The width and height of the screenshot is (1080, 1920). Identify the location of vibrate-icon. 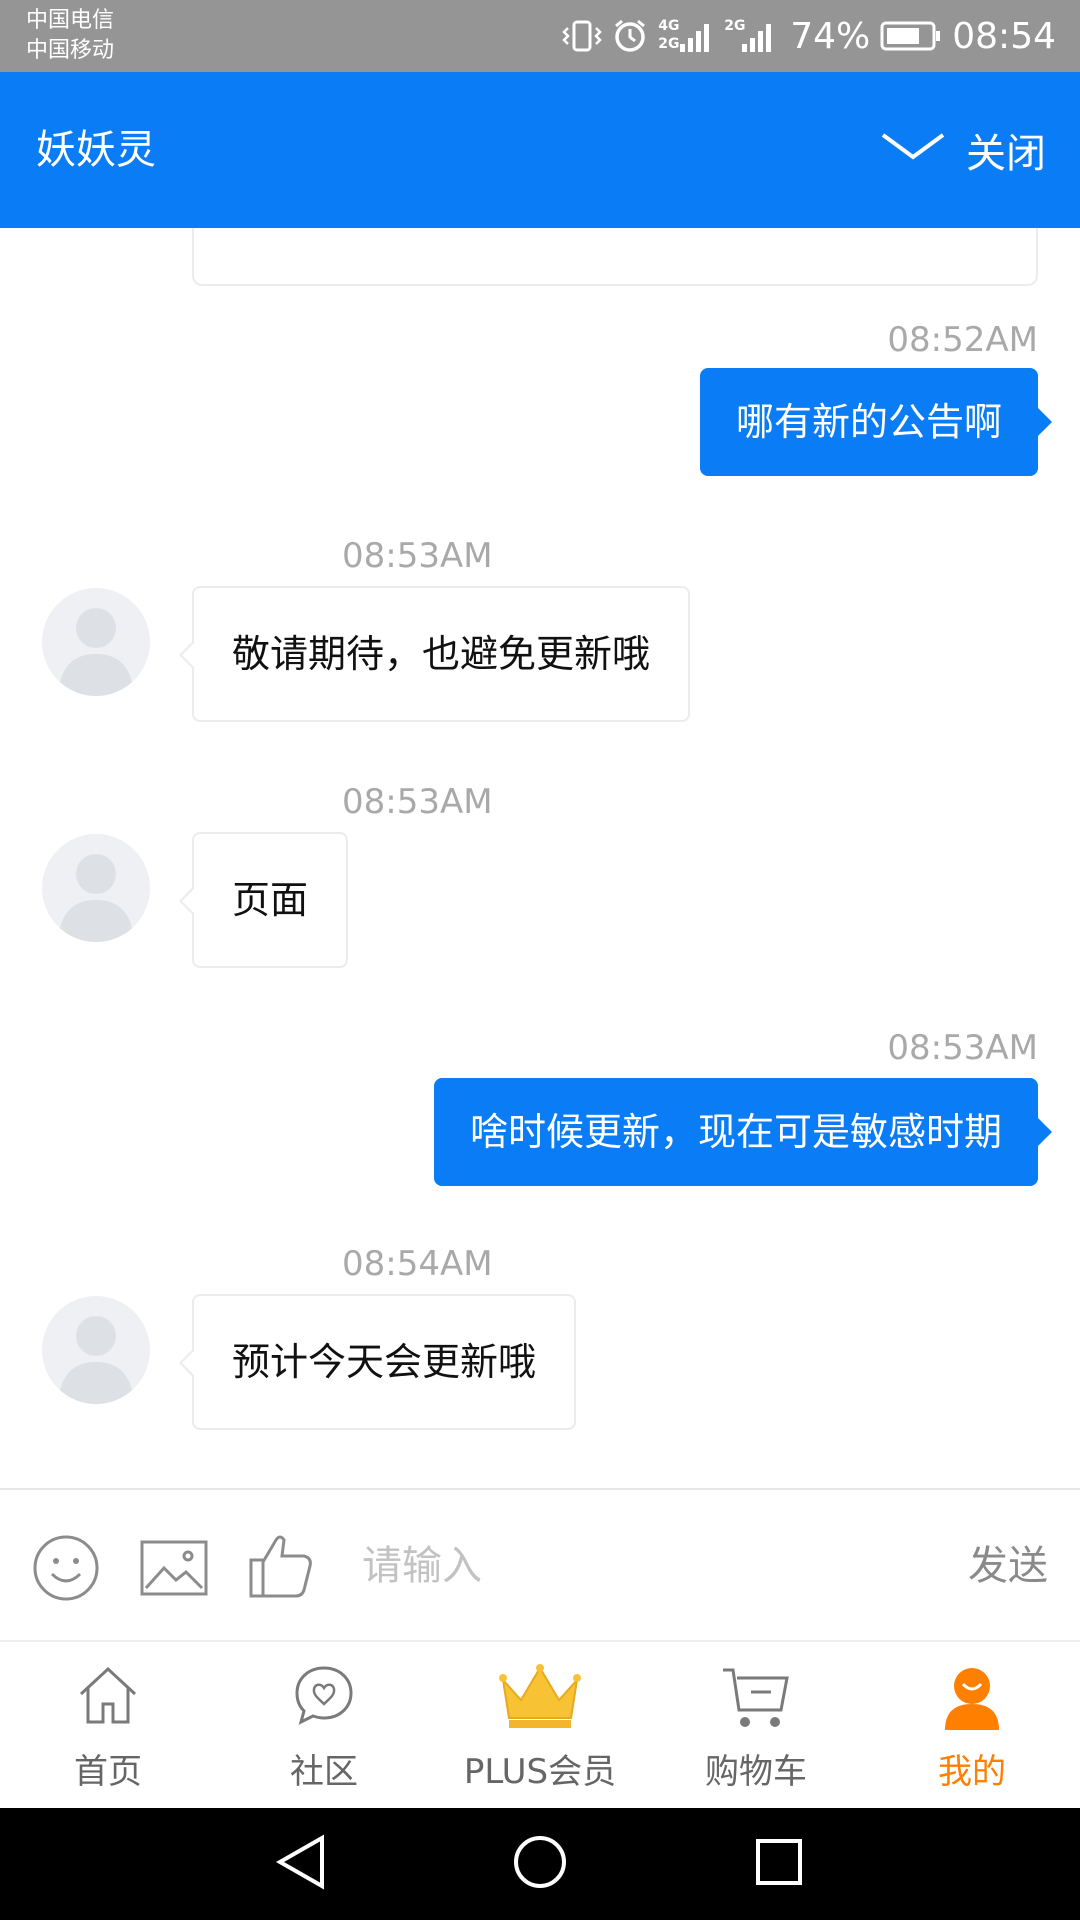
(582, 36).